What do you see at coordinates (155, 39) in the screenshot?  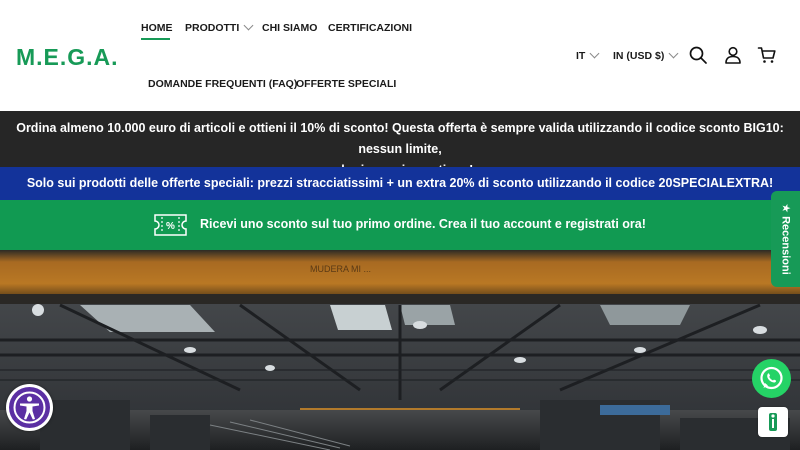 I see `nav-active-indicator` at bounding box center [155, 39].